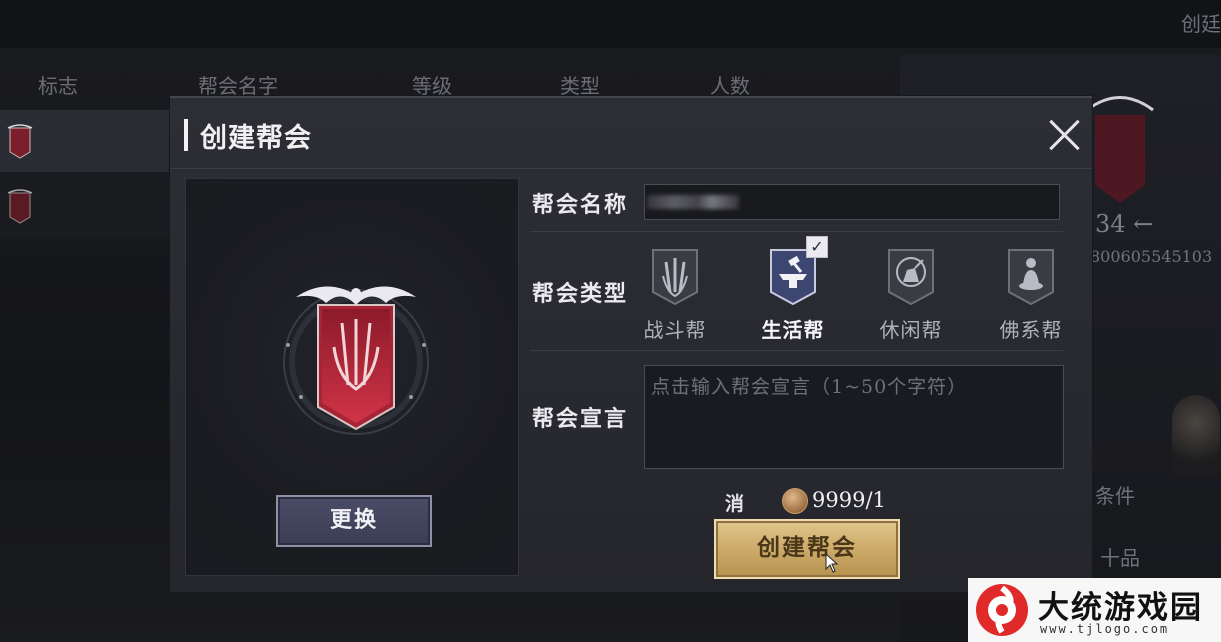 The height and width of the screenshot is (642, 1221). Describe the element at coordinates (793, 296) in the screenshot. I see `type-option-life: 生活帮` at that location.